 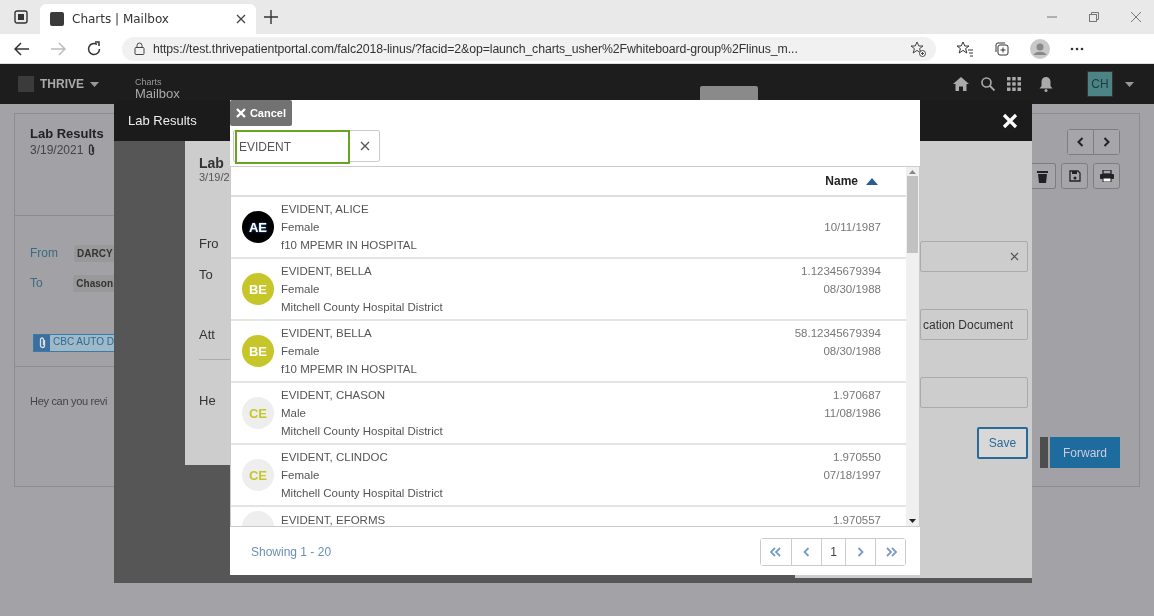 I want to click on profile-icon, so click(x=1040, y=48).